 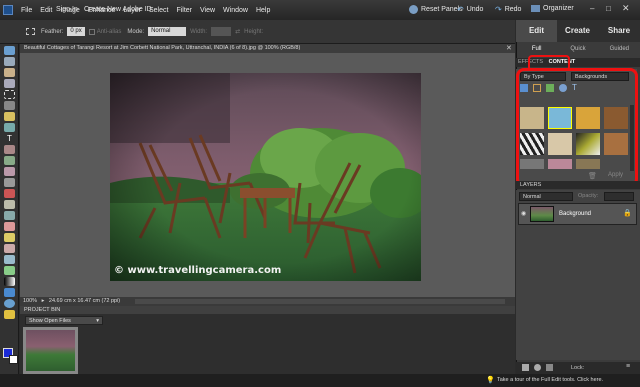 I want to click on photo-watermark: © www.travellingcamera.com, so click(x=198, y=270).